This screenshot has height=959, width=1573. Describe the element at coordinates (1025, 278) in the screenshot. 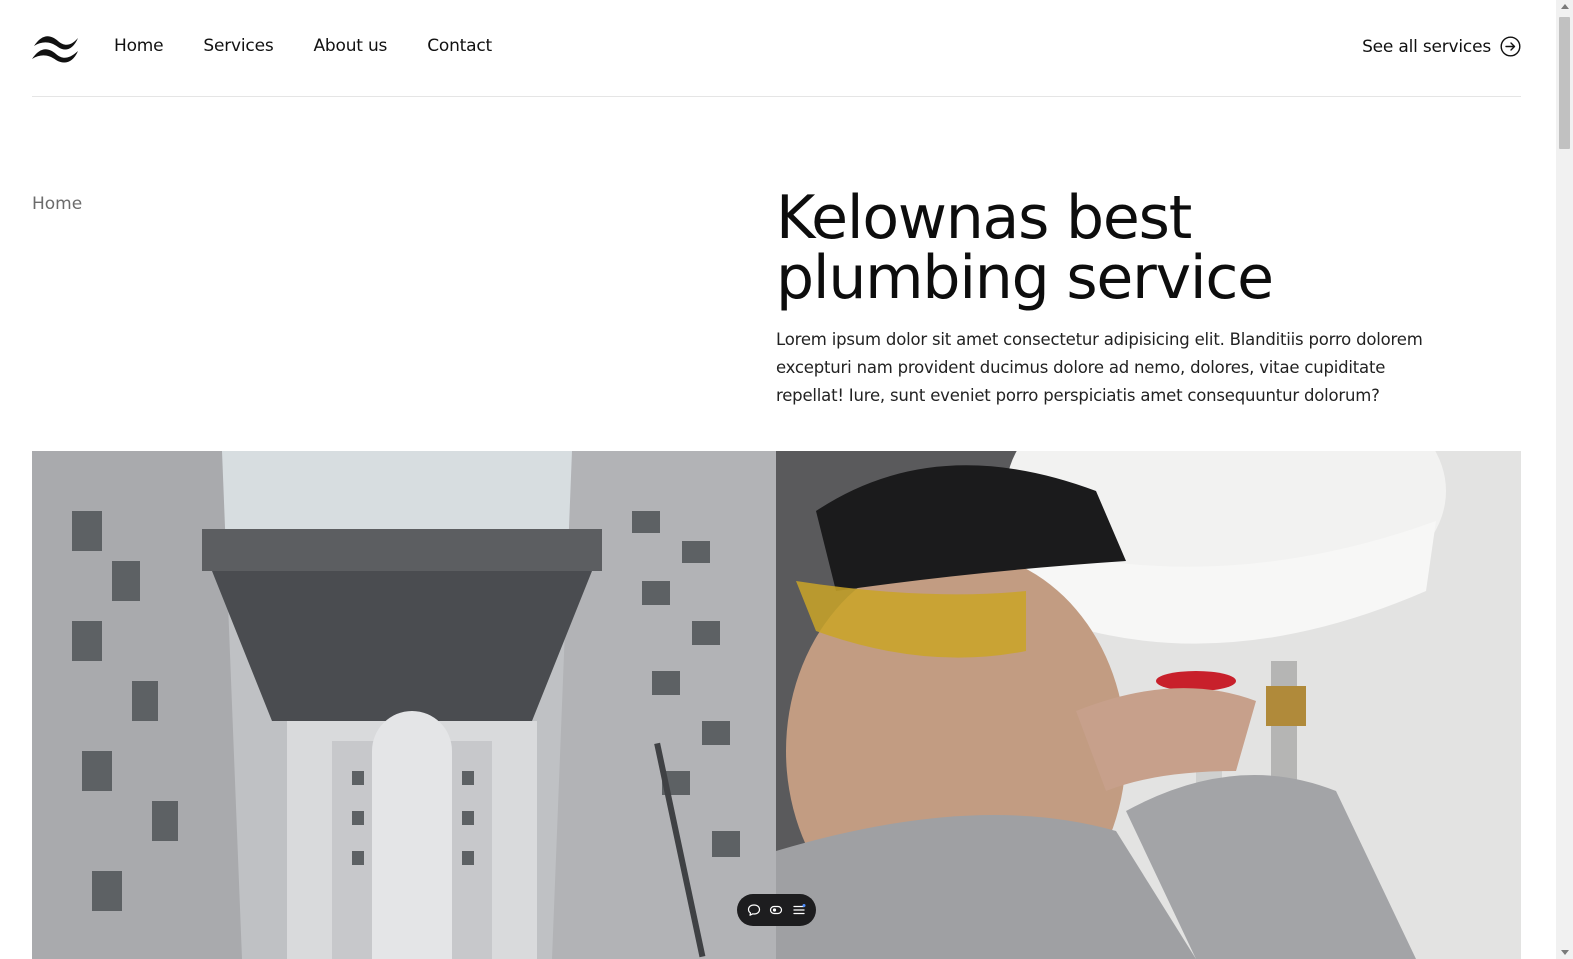

I see `title-line-2: plumbing service` at that location.